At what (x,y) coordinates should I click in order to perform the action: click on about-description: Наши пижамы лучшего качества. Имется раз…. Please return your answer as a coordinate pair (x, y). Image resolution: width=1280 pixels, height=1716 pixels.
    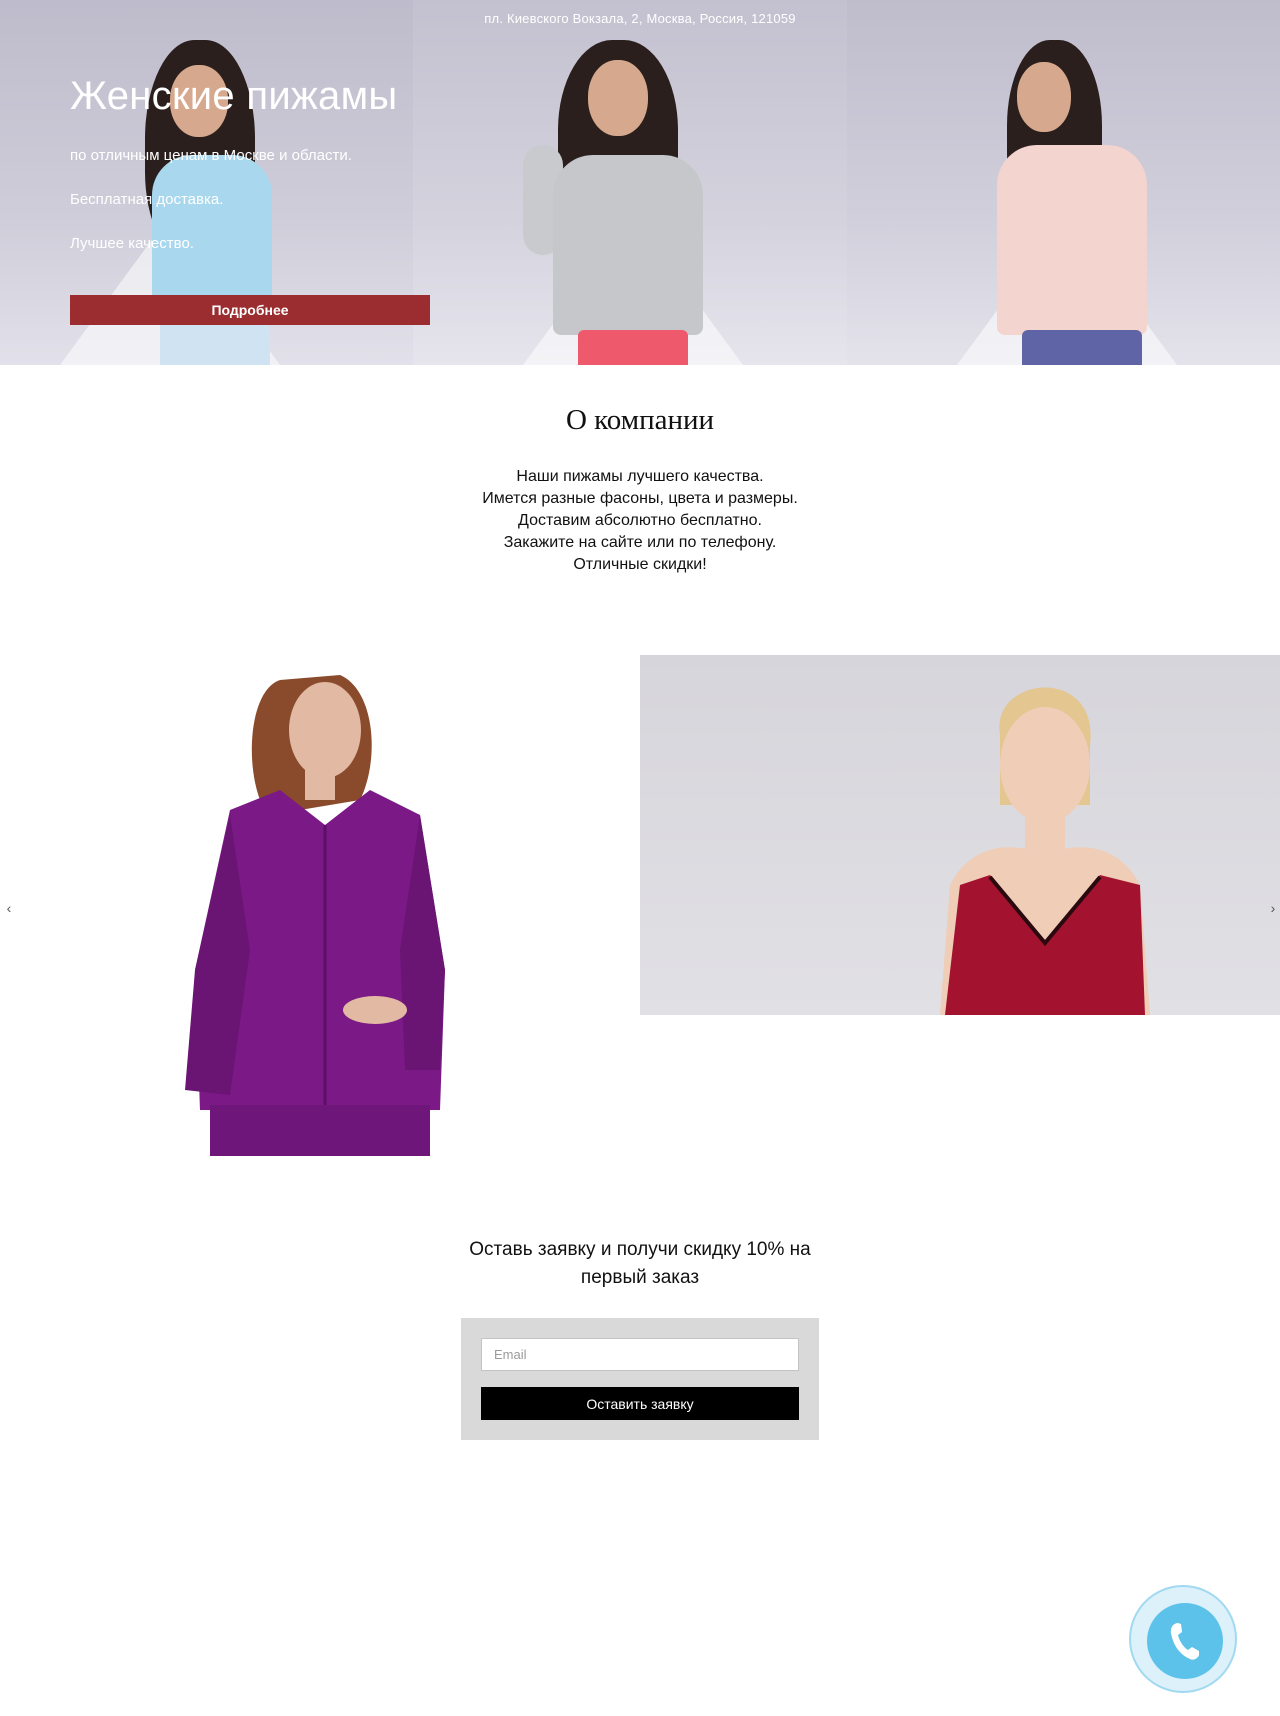
    Looking at the image, I should click on (640, 521).